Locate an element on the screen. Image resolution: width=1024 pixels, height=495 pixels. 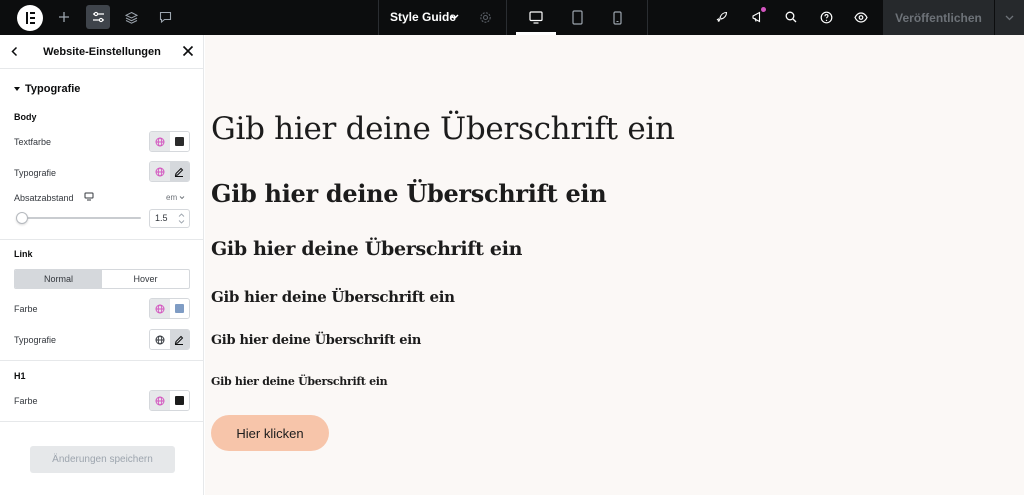
link-color-swatch is located at coordinates (179, 308).